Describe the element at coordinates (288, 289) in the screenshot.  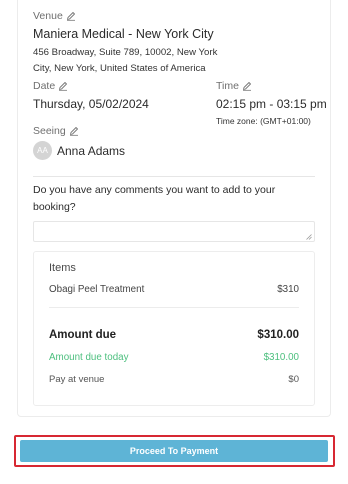
I see `item-price: $310` at that location.